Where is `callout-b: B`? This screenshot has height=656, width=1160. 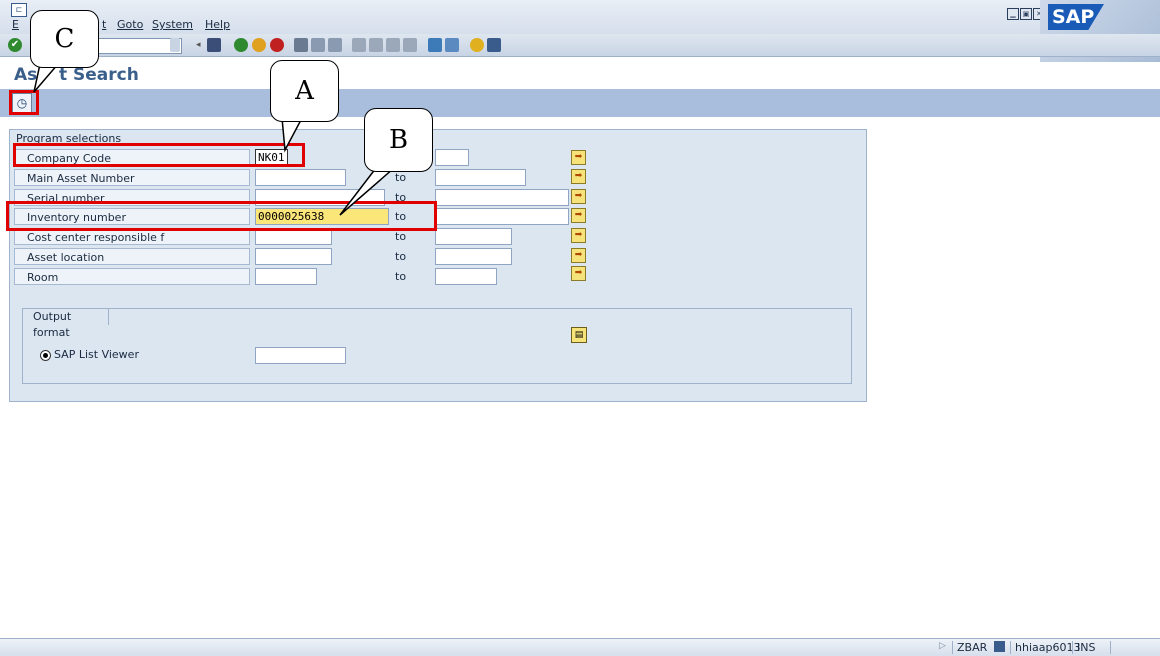
callout-b: B is located at coordinates (398, 140).